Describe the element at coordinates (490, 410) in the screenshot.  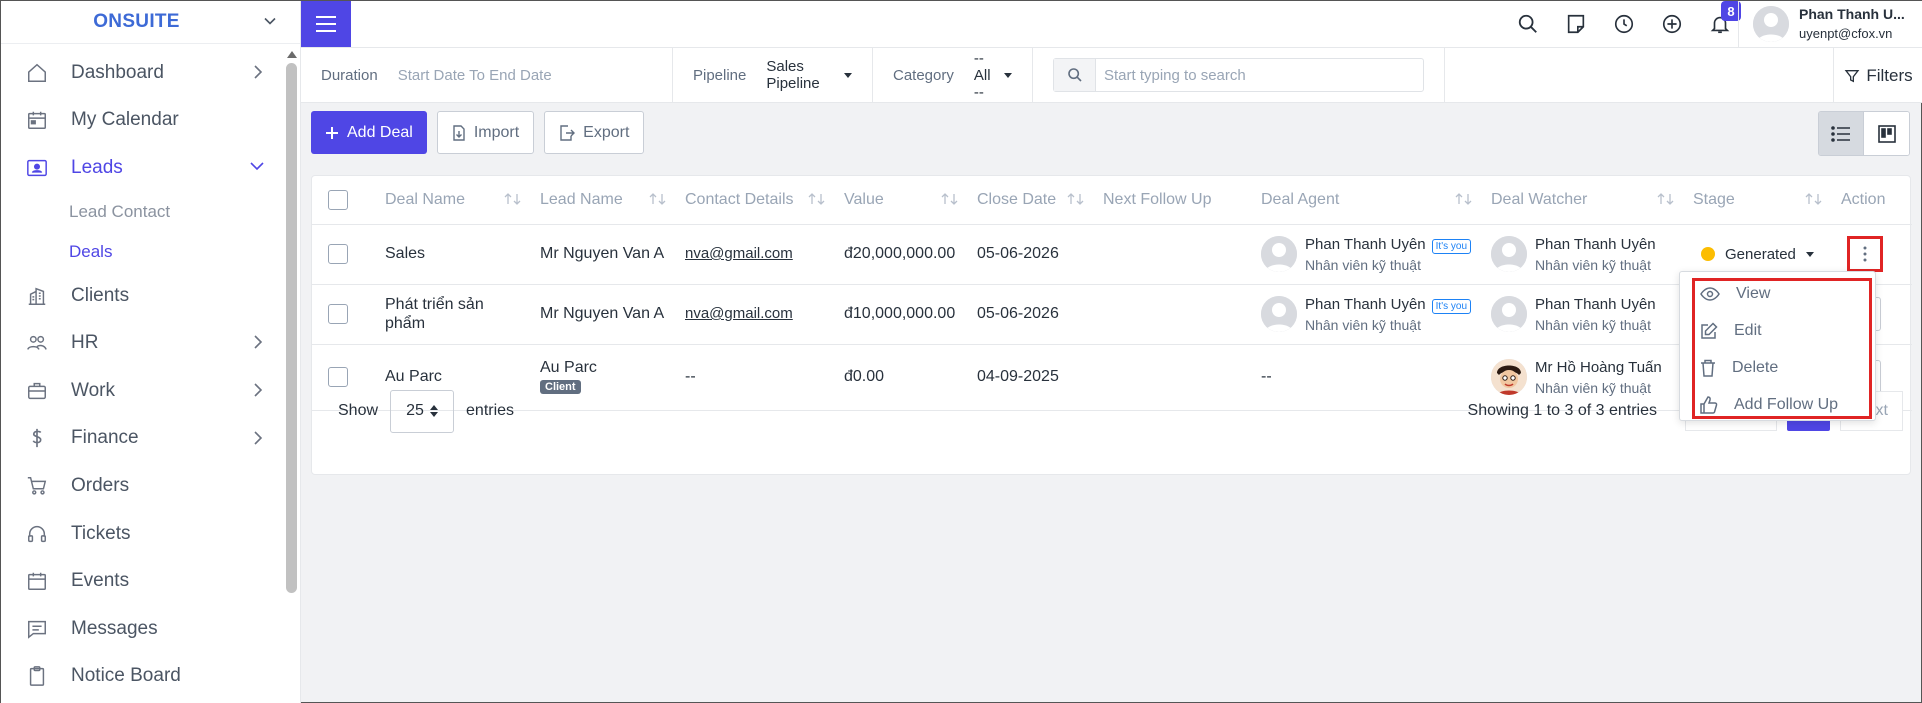
I see `entries-label: entries` at that location.